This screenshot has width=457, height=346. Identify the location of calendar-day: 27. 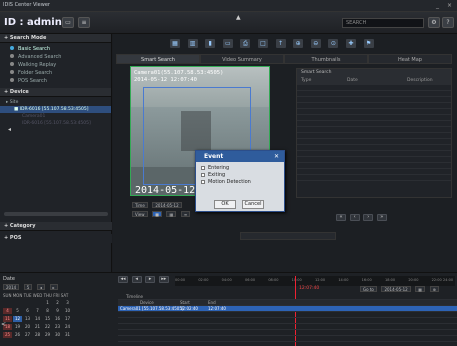
(27, 335).